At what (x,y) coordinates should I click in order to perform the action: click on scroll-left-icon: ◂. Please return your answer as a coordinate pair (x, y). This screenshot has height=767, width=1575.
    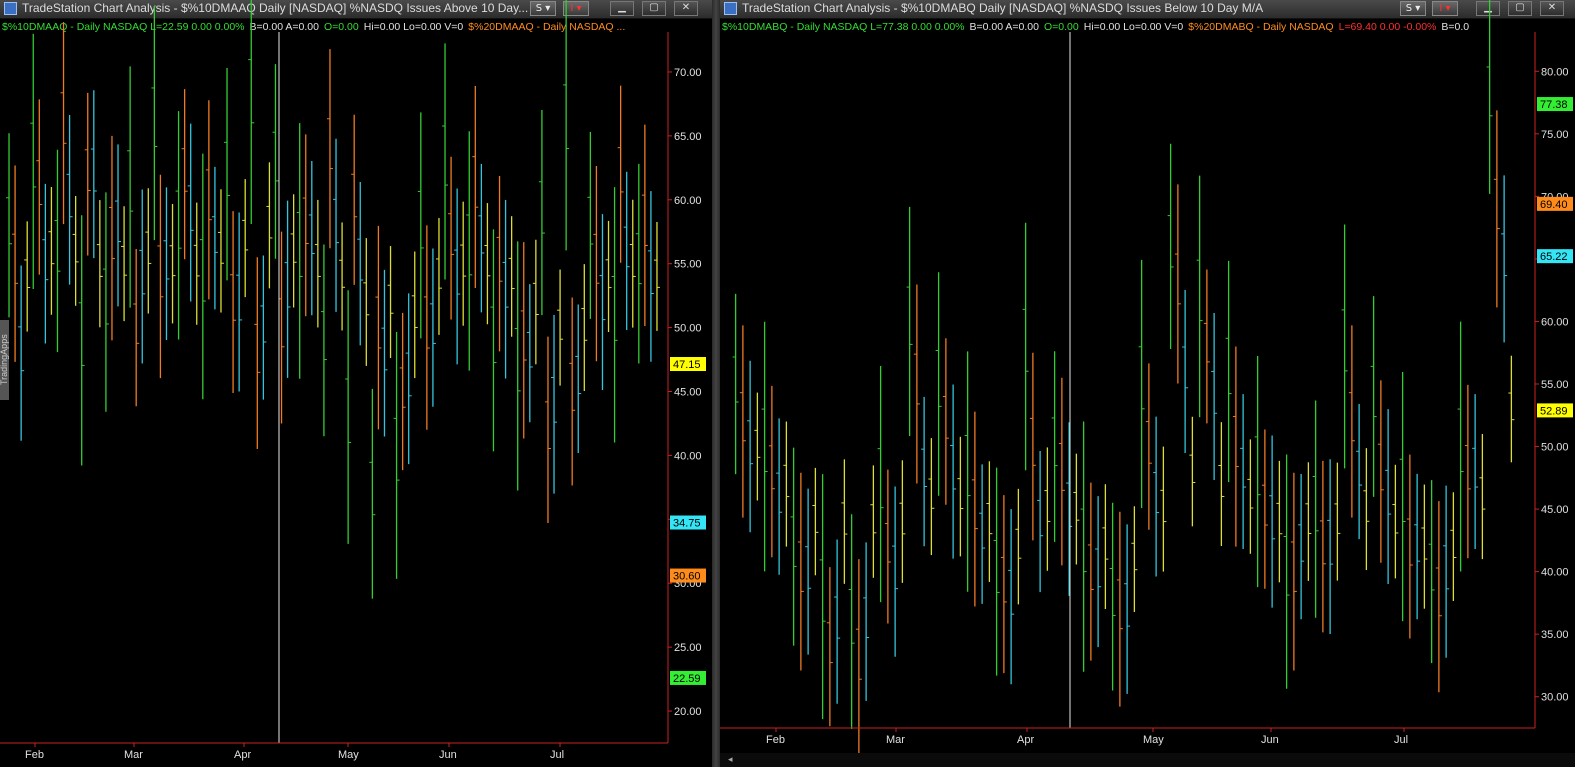
    Looking at the image, I should click on (730, 760).